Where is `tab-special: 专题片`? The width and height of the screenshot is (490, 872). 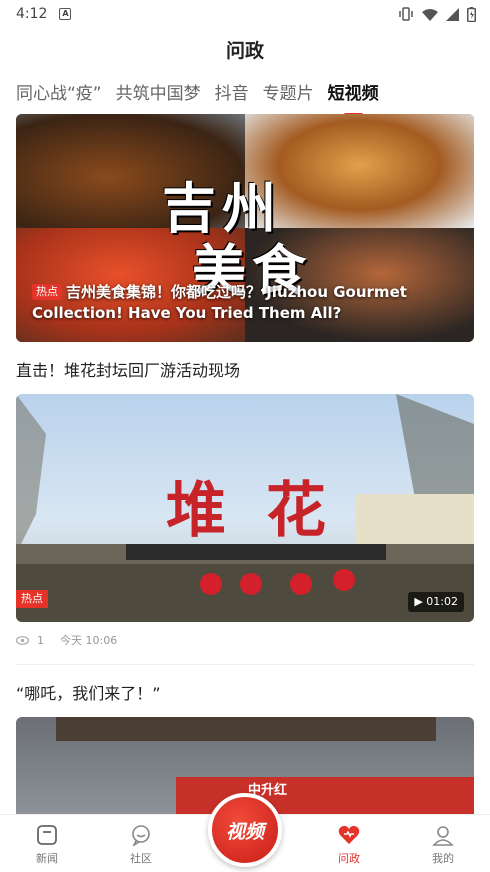
tab-special: 专题片 is located at coordinates (288, 96).